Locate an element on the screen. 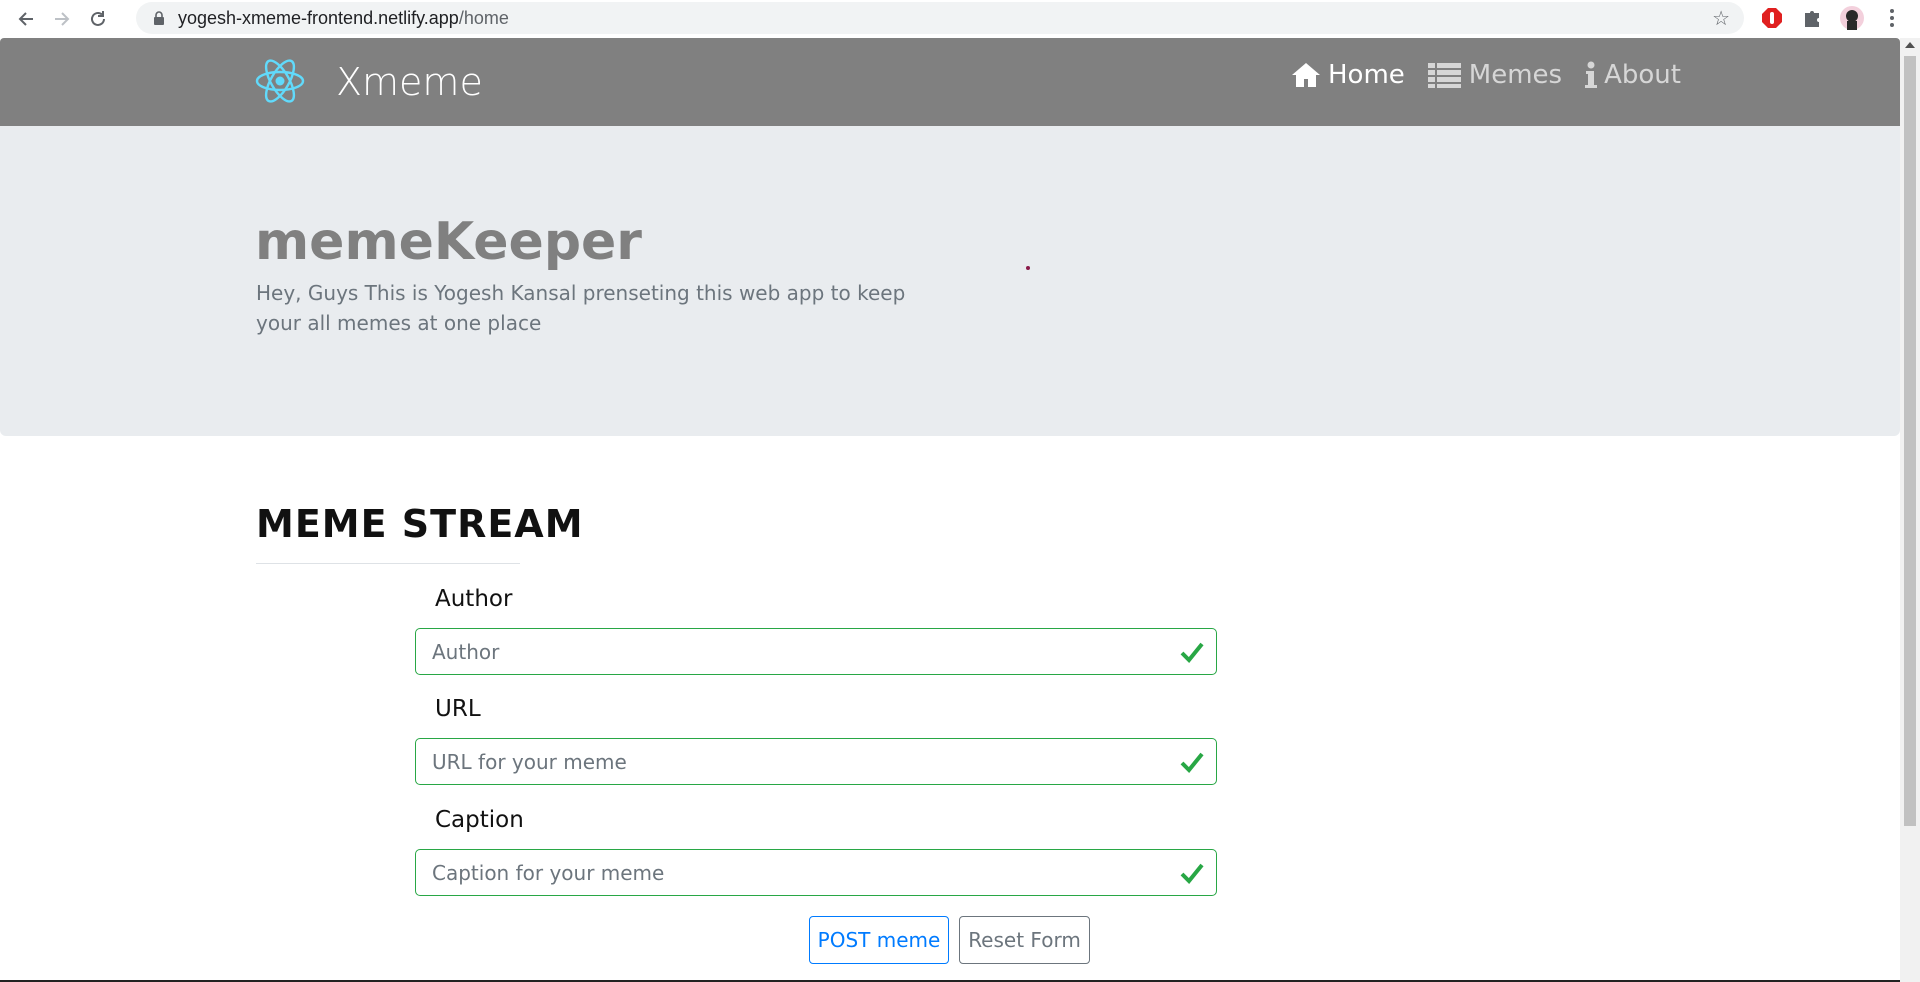 This screenshot has height=982, width=1920. meme-stream-heading: MEME STREAM is located at coordinates (420, 524).